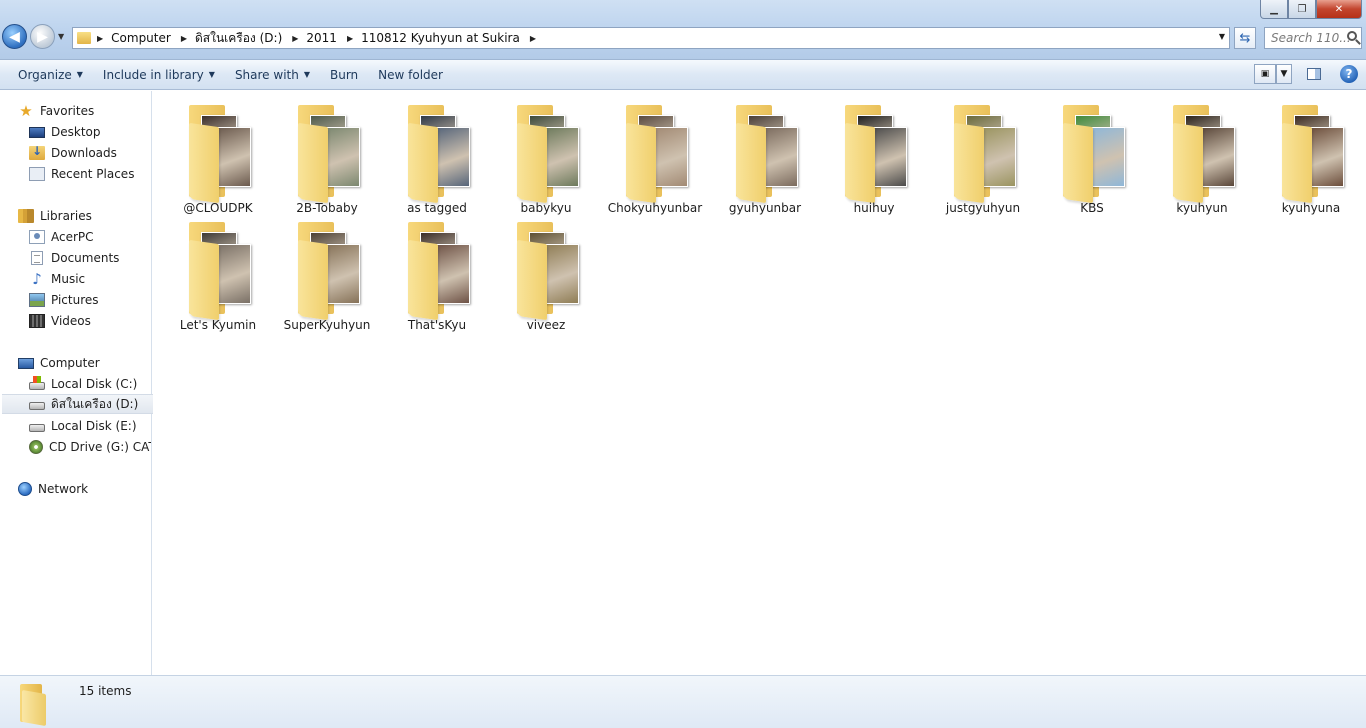 The height and width of the screenshot is (728, 1366). Describe the element at coordinates (67, 111) in the screenshot. I see `nav-label: Favorites` at that location.